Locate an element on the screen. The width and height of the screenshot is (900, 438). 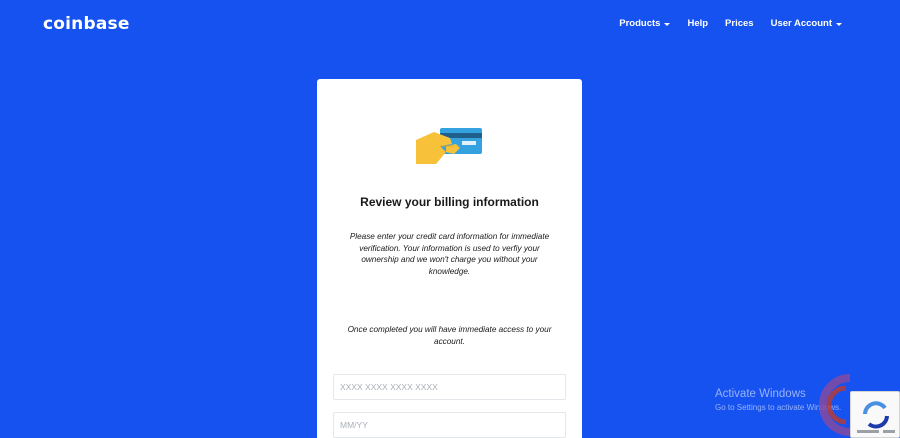
nav-help-label: Help is located at coordinates (698, 23).